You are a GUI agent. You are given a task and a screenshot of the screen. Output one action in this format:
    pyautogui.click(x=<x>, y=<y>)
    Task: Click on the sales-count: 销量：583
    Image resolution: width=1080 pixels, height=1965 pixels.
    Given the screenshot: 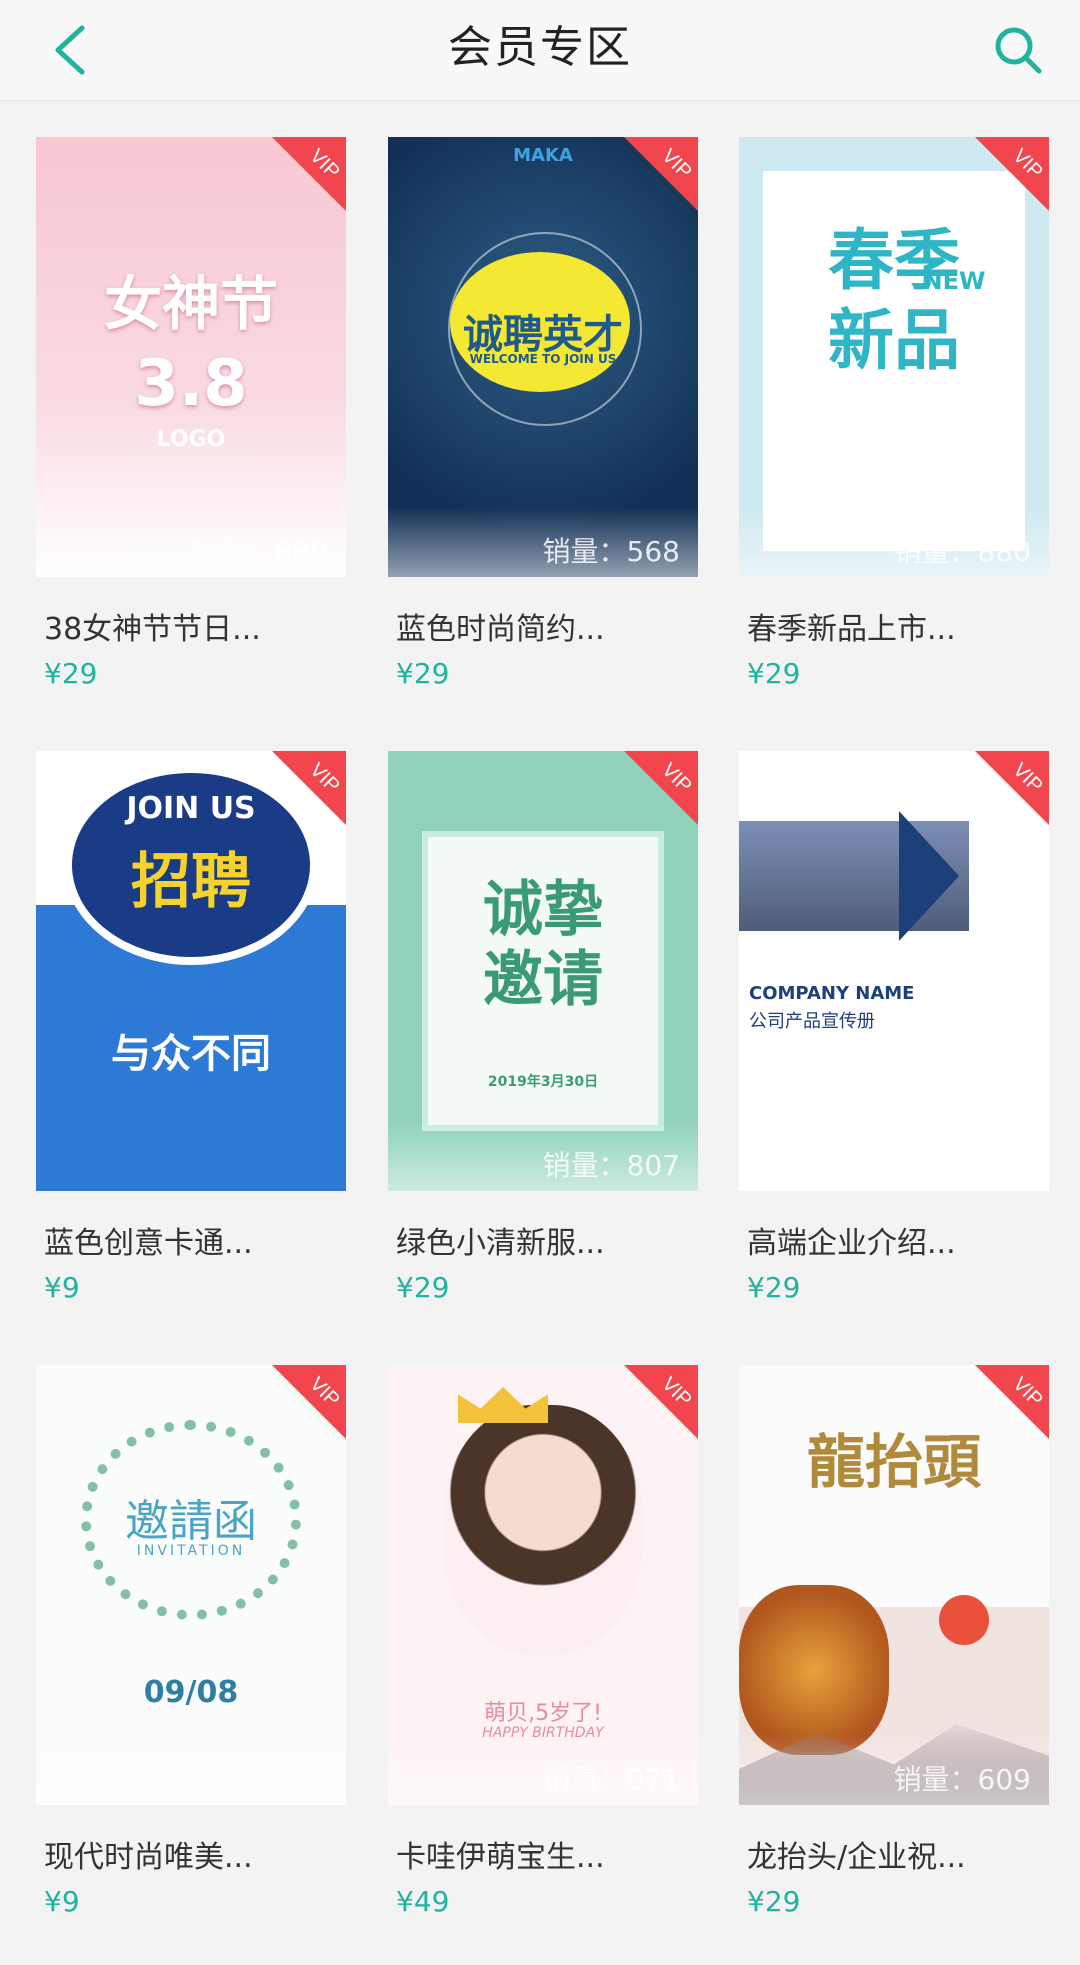 What is the action you would take?
    pyautogui.click(x=191, y=1770)
    